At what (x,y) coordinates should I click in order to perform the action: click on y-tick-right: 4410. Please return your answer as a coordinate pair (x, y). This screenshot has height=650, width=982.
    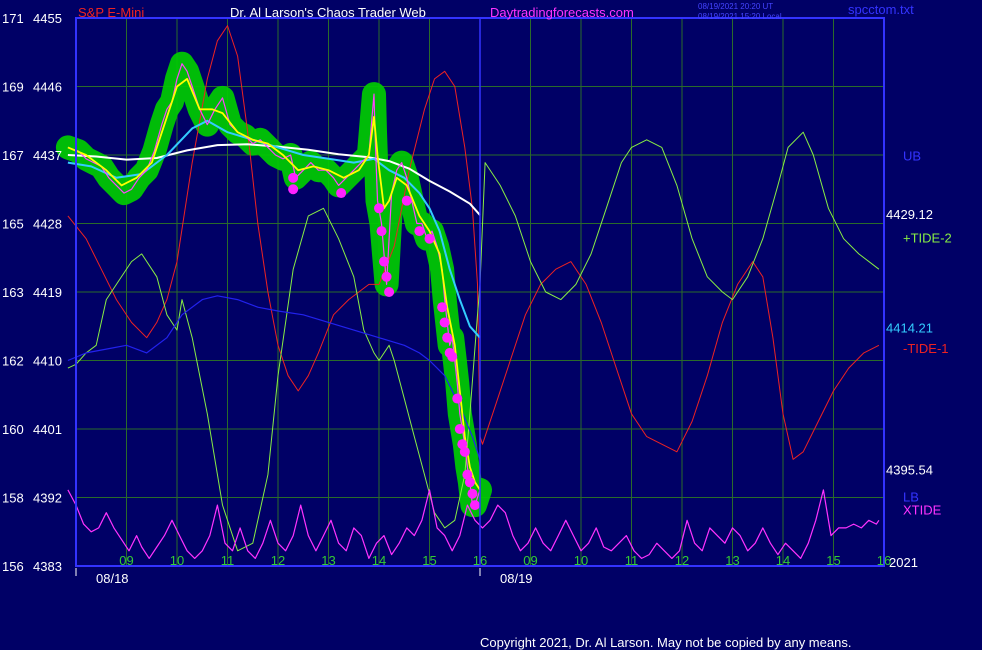
    Looking at the image, I should click on (47, 361).